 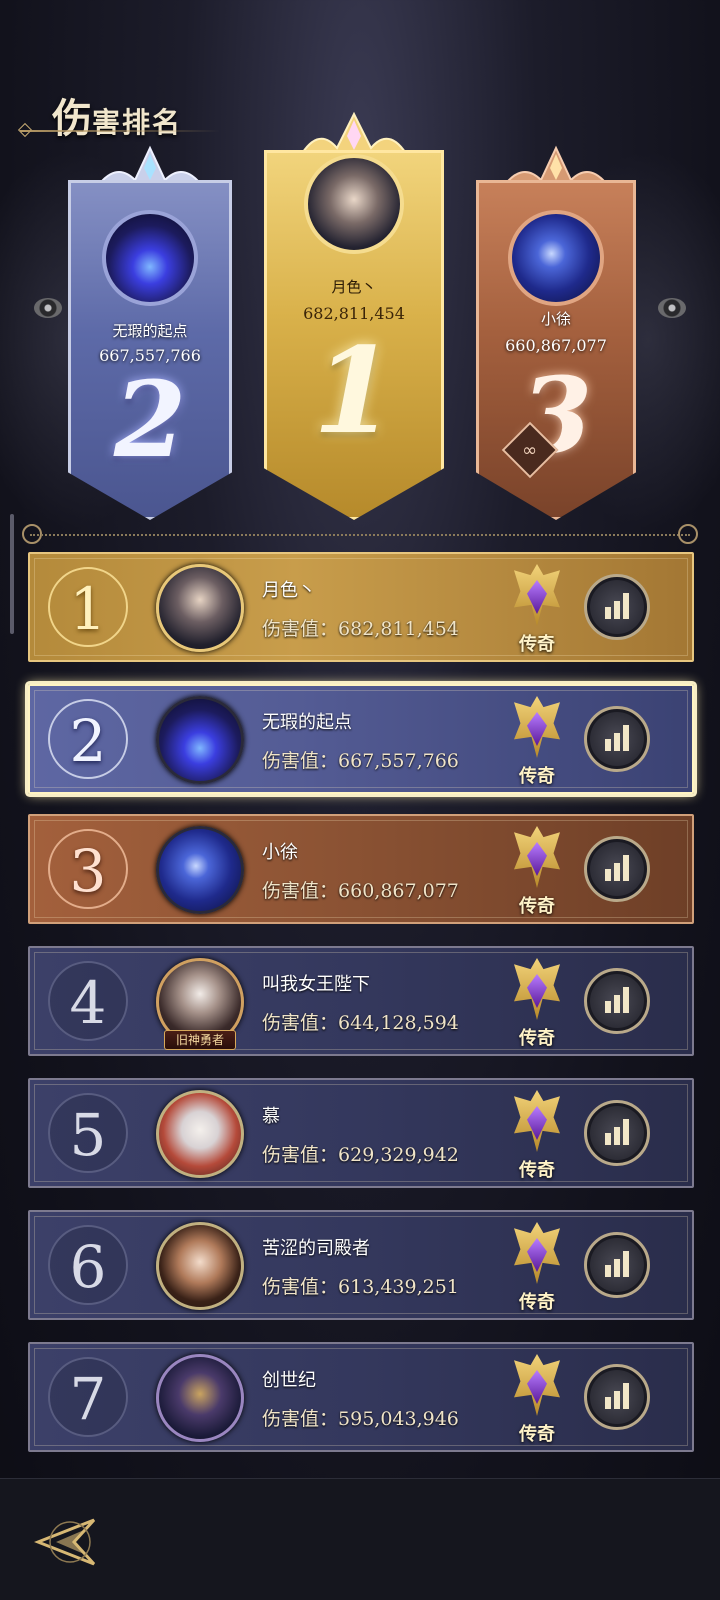 What do you see at coordinates (354, 315) in the screenshot?
I see `podium-first: 月色丶 682,811,454 1` at bounding box center [354, 315].